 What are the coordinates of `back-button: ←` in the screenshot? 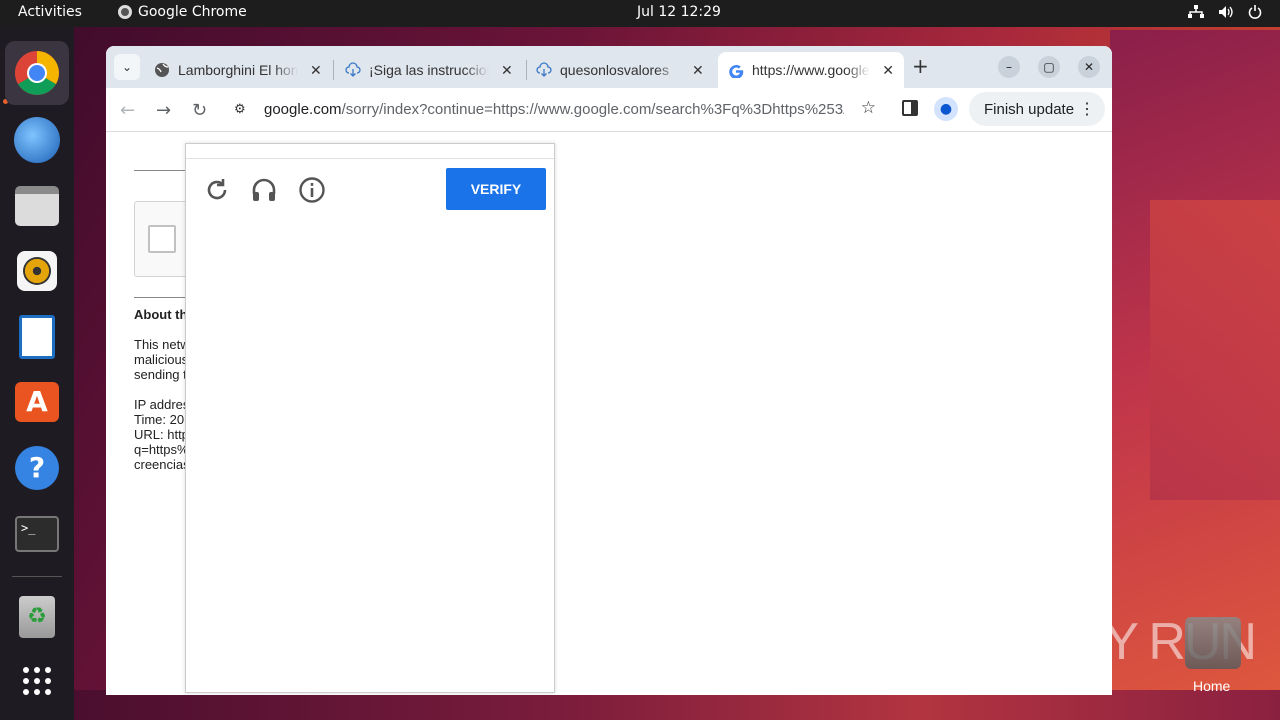 It's located at (127, 110).